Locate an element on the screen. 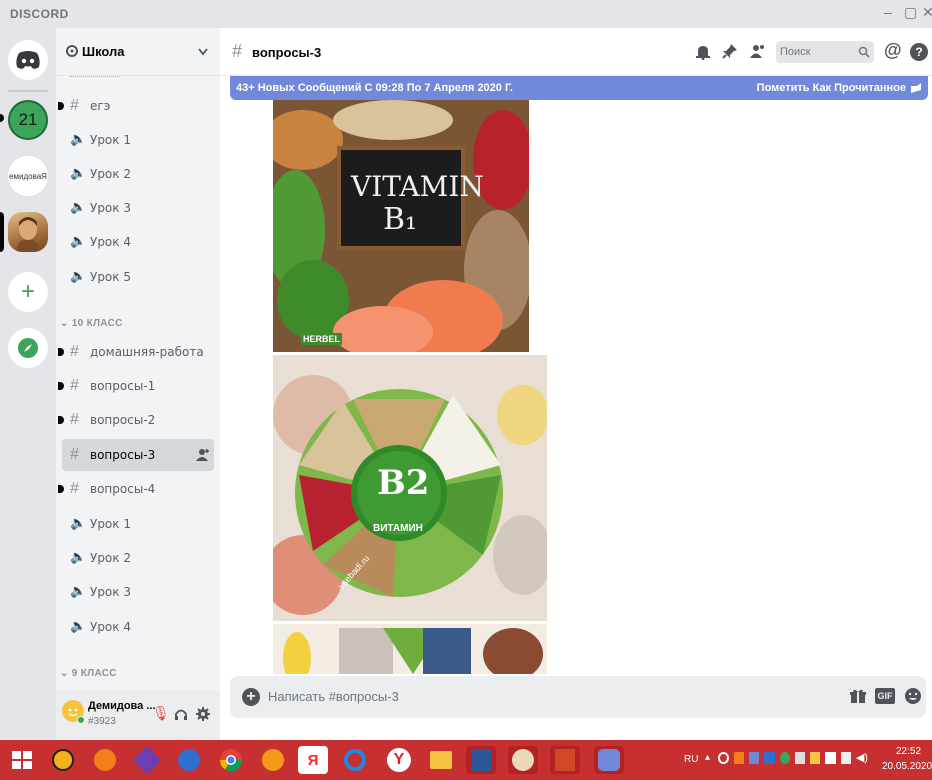 The height and width of the screenshot is (780, 932). chrome-app-icon is located at coordinates (231, 760).